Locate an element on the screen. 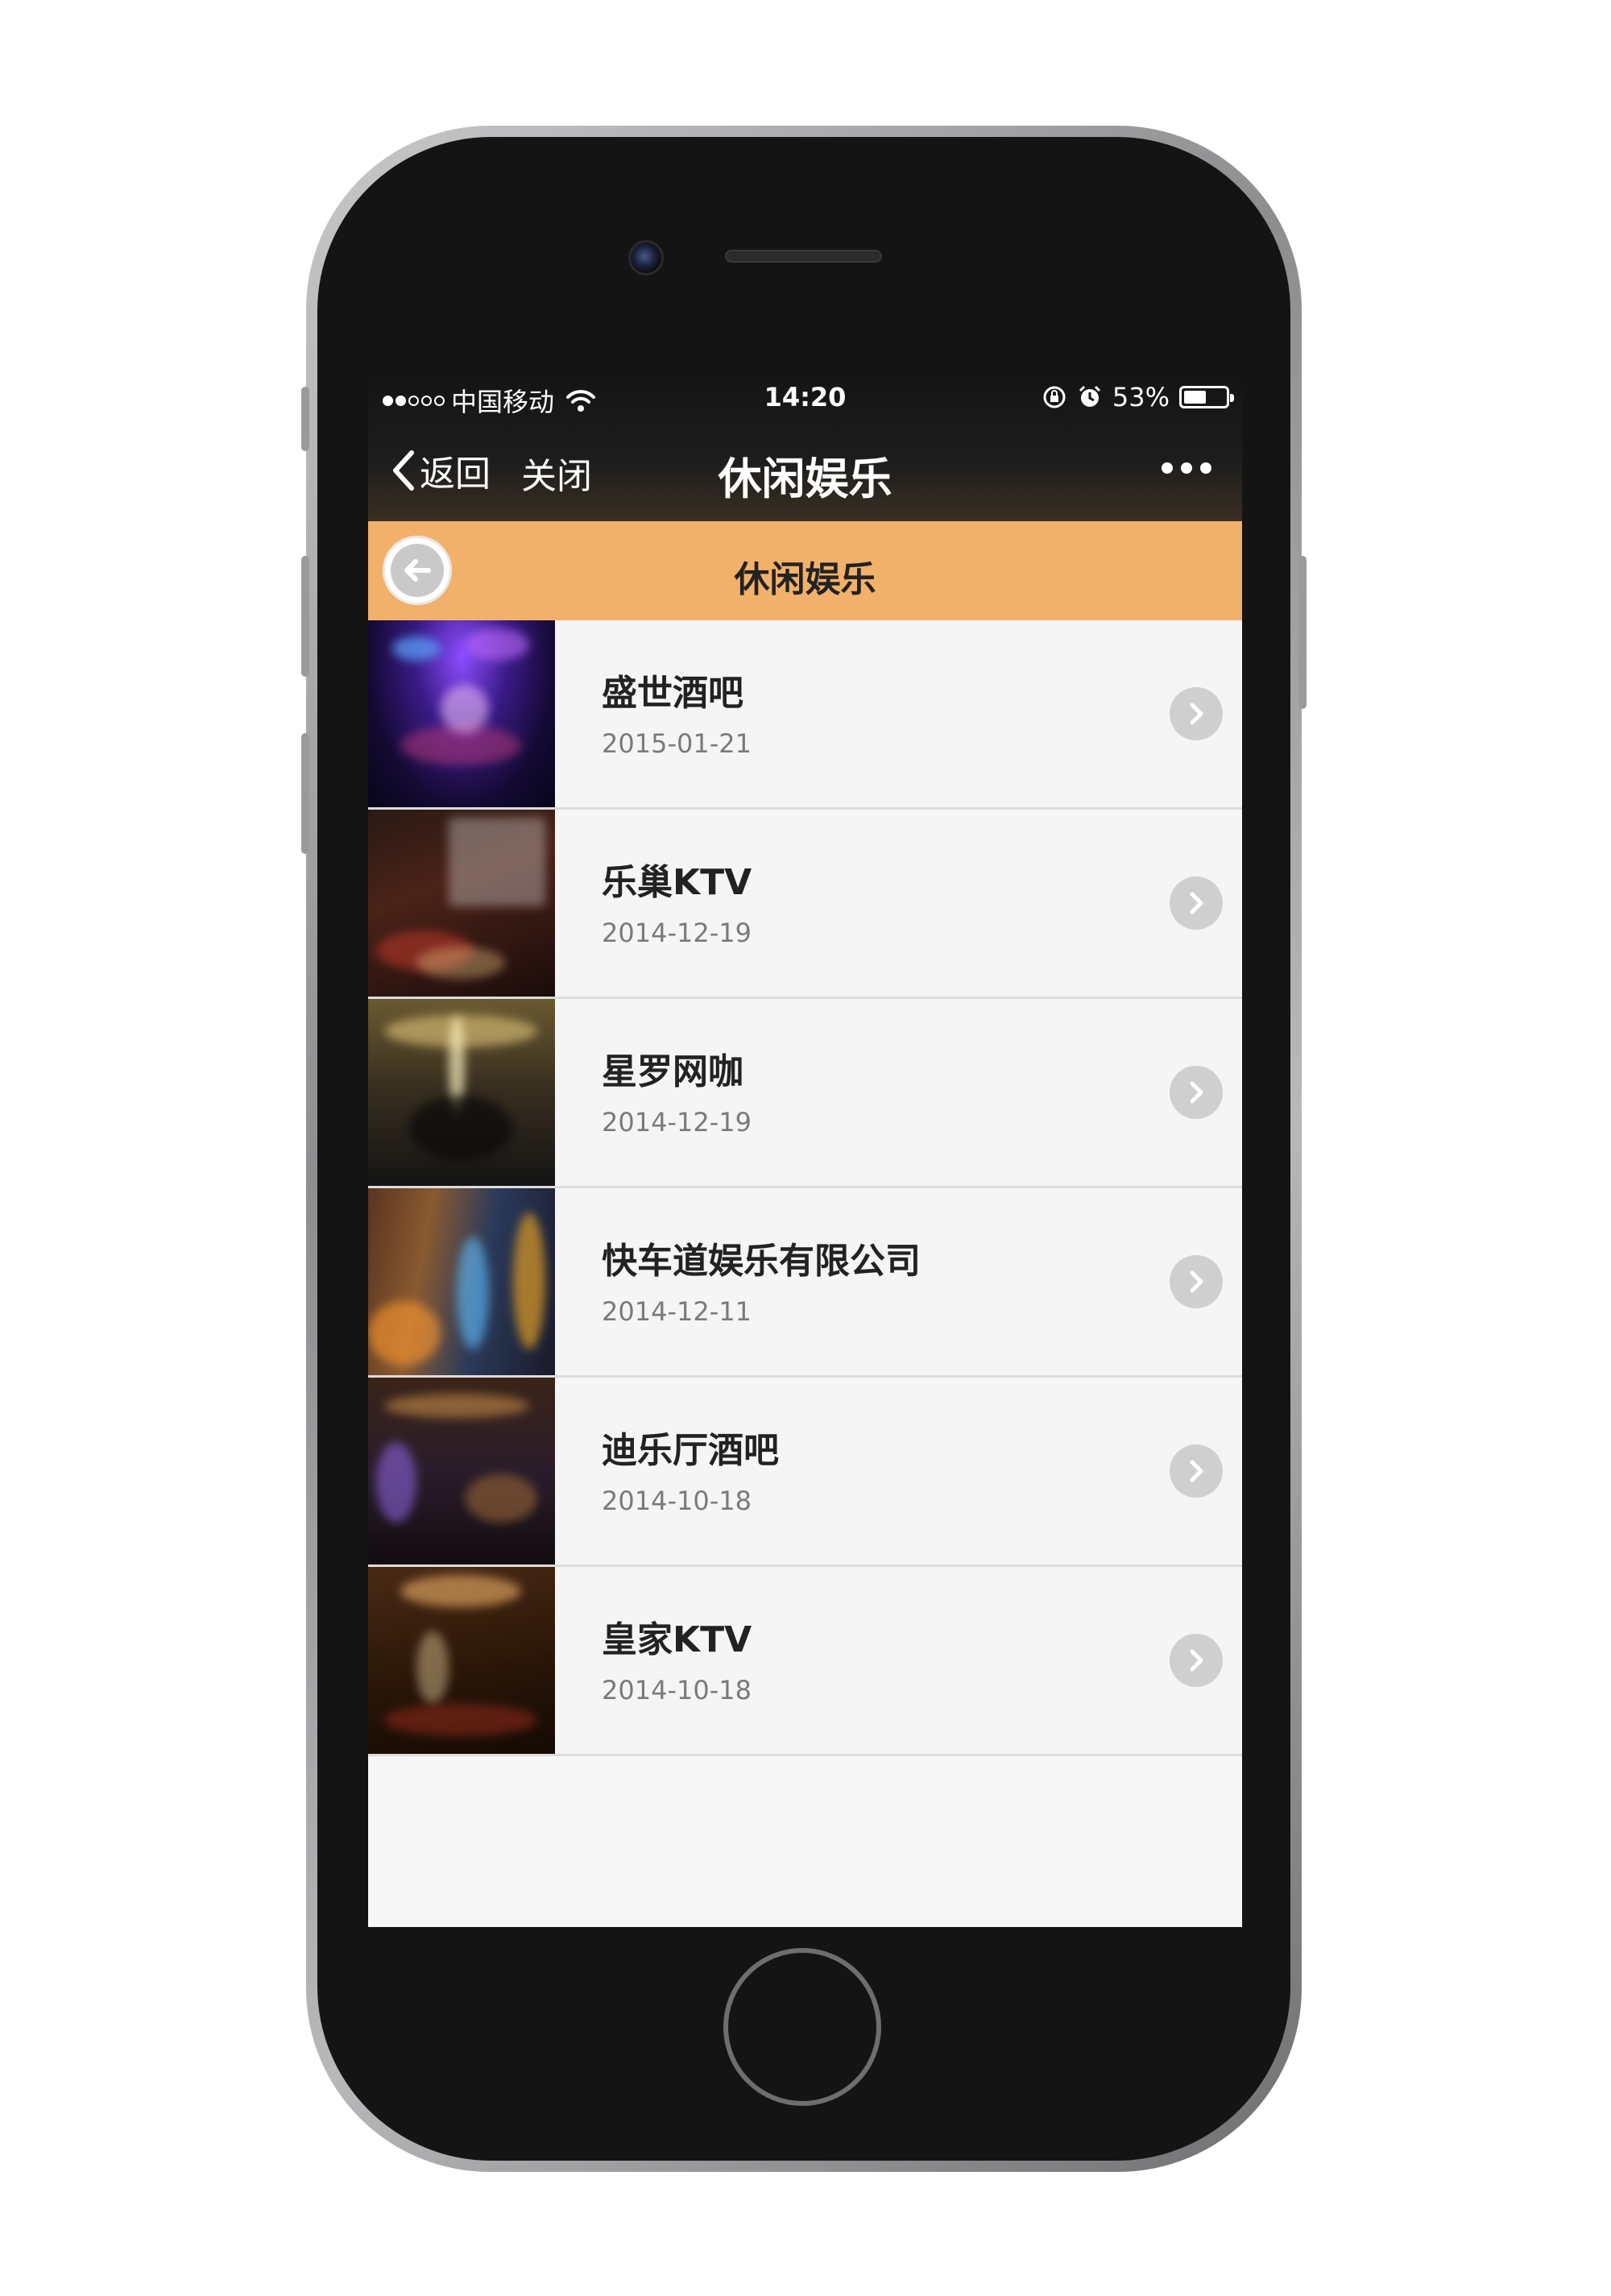 The image size is (1611, 2296). volume-down-button is located at coordinates (305, 793).